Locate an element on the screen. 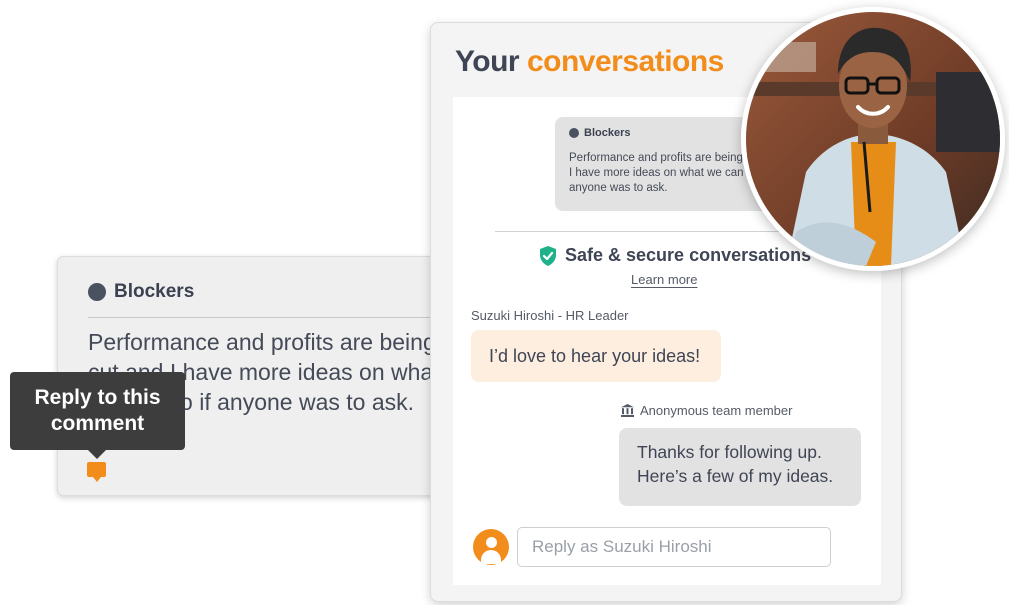 Image resolution: width=1009 pixels, height=605 pixels. anonymous-sender: Anonymous team member is located at coordinates (706, 410).